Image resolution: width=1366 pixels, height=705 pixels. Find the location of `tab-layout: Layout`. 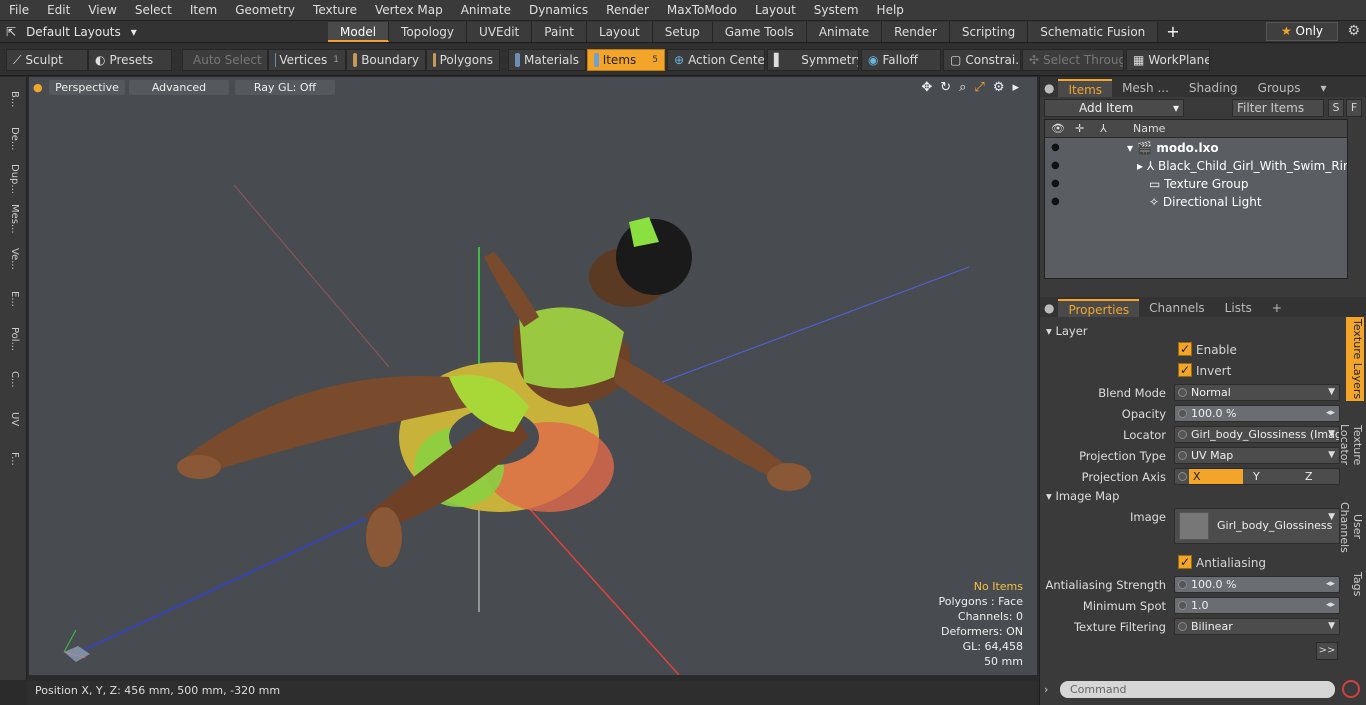

tab-layout: Layout is located at coordinates (619, 32).